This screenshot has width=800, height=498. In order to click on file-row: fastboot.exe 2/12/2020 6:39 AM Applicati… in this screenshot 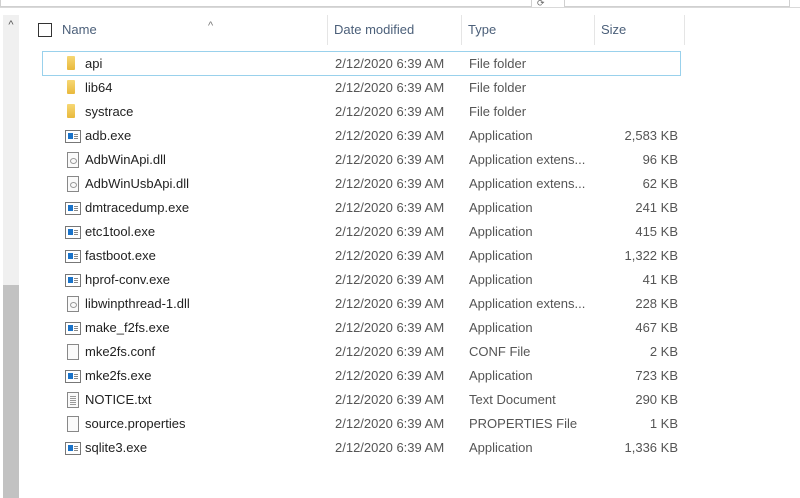, I will do `click(361, 255)`.